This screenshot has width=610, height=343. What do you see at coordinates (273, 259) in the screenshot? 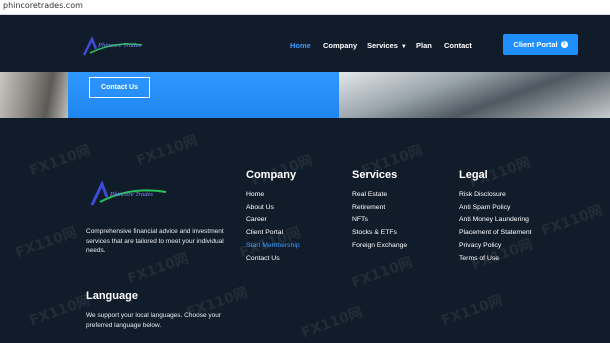
I see `footer-link-contact-us: Contact Us` at bounding box center [273, 259].